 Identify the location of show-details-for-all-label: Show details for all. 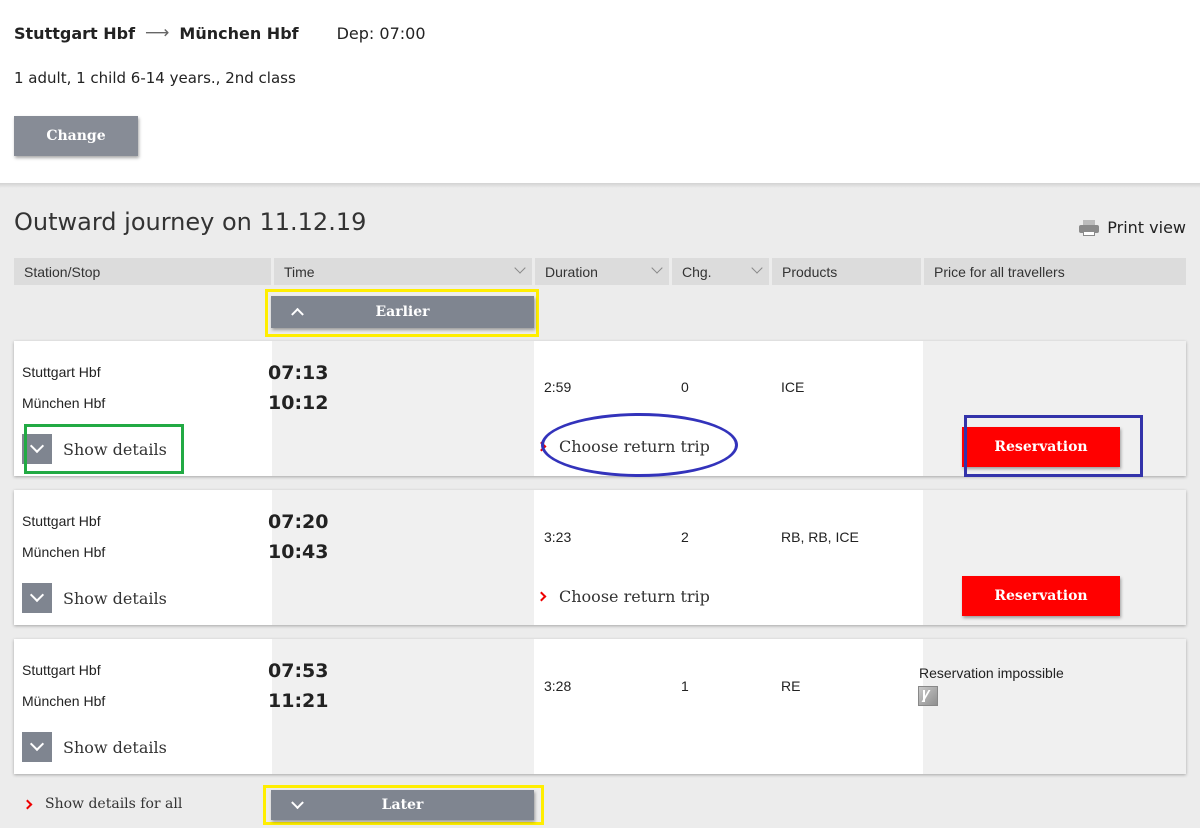
(114, 804).